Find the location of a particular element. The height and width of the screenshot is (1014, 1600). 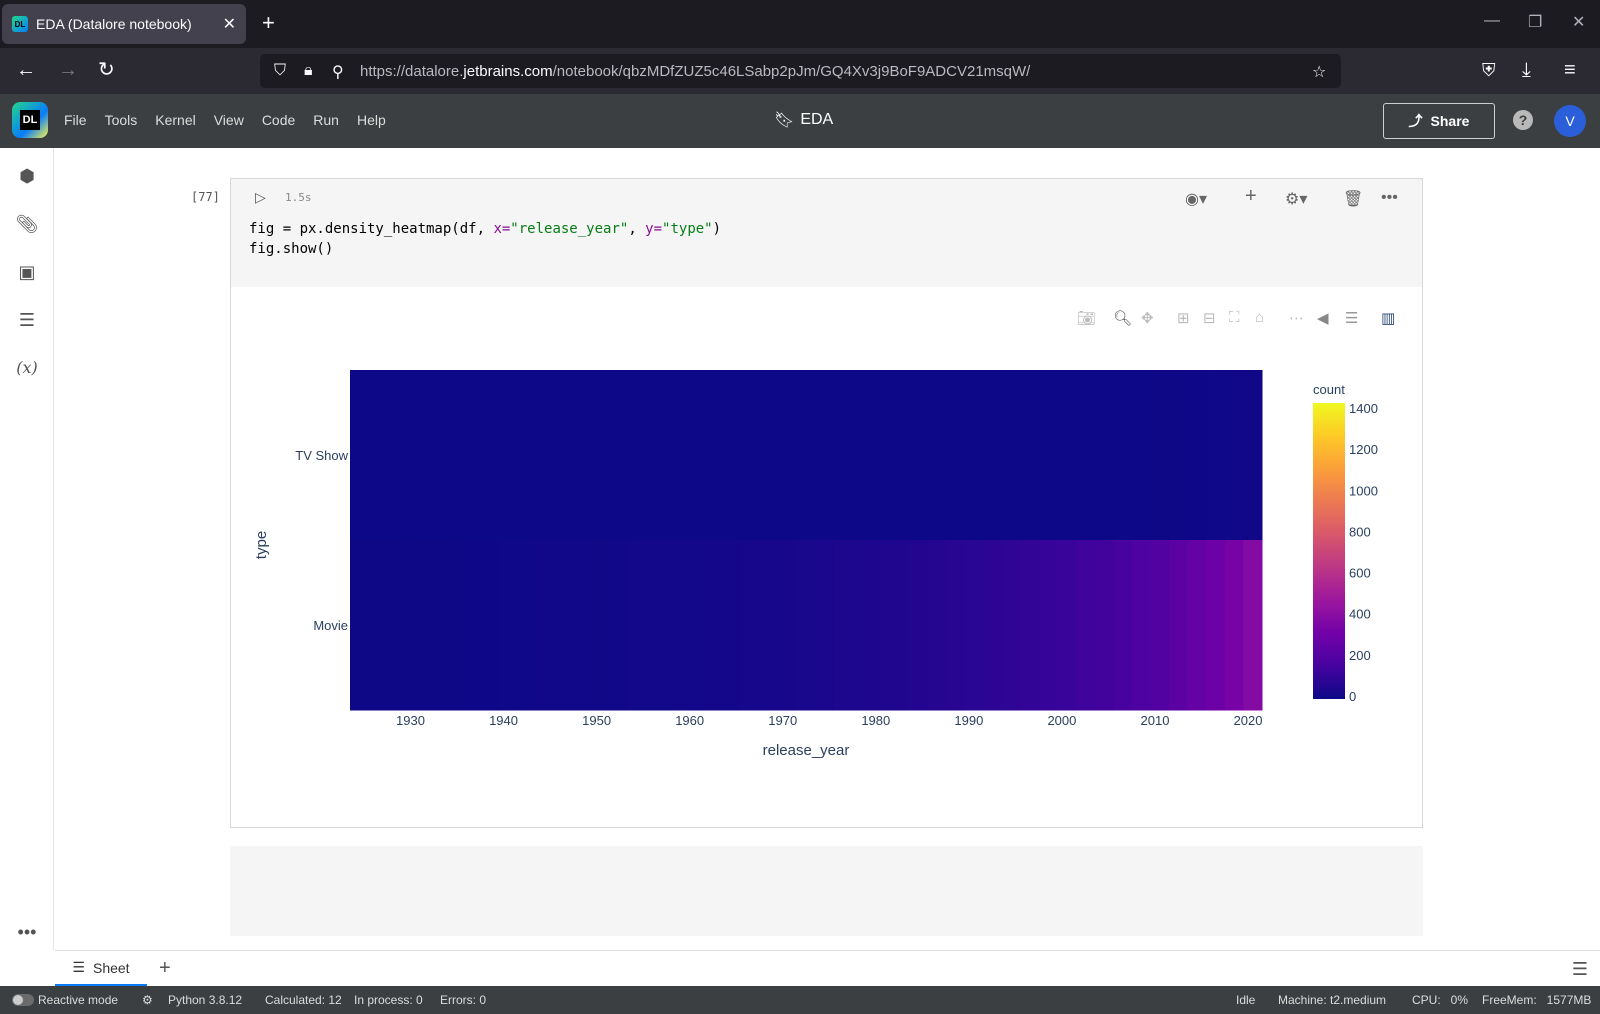

sheet-tab-label: Sheet is located at coordinates (111, 967).